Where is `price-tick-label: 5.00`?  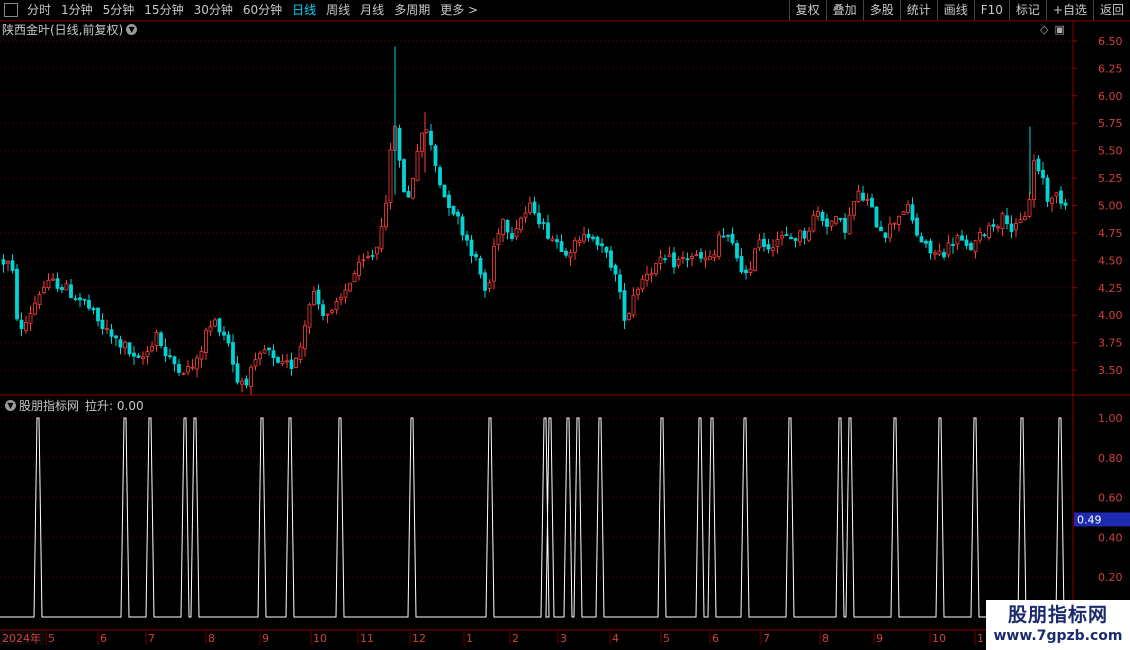 price-tick-label: 5.00 is located at coordinates (1110, 206).